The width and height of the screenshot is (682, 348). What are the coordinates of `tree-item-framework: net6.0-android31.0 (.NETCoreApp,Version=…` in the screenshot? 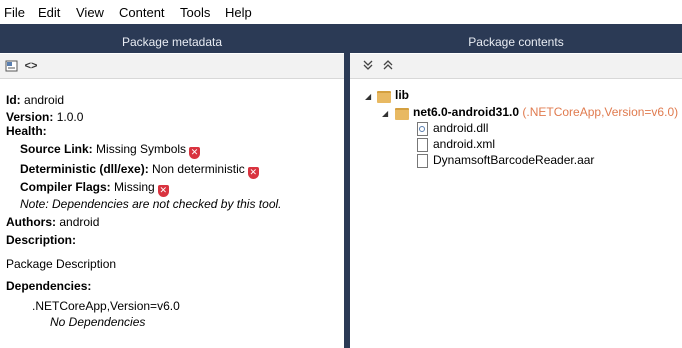 It's located at (545, 112).